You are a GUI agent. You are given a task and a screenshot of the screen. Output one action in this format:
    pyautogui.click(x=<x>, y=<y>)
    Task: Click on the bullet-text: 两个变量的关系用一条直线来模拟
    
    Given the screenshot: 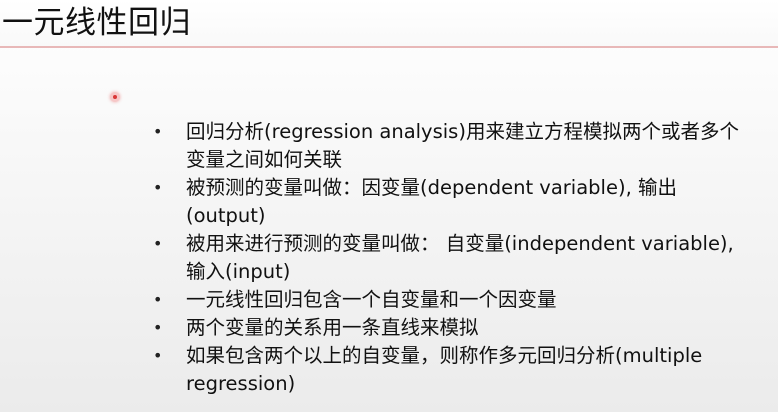 What is the action you would take?
    pyautogui.click(x=332, y=327)
    